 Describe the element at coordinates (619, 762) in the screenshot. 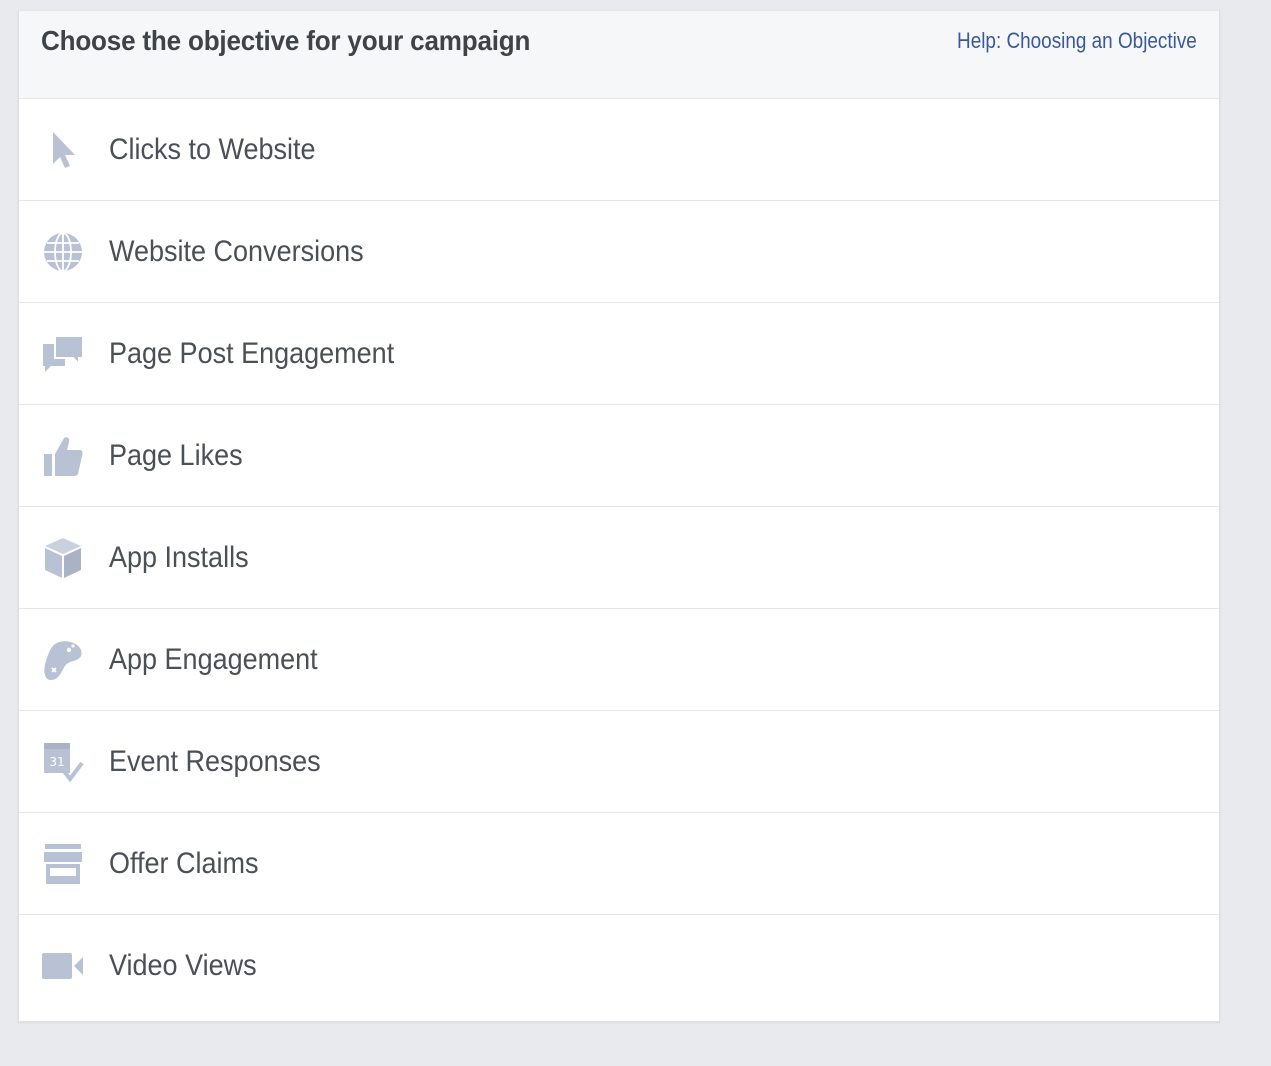

I see `objective-event-responses: 31 Event Responses` at that location.